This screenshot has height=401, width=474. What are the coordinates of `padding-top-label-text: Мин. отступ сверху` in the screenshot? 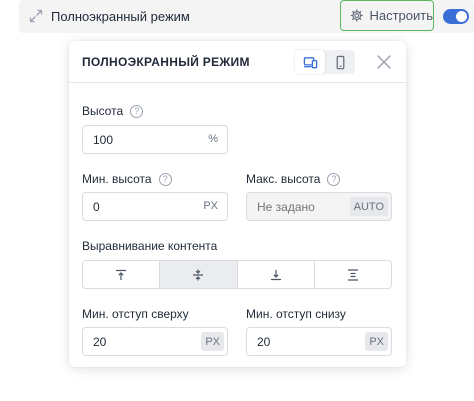 It's located at (135, 314).